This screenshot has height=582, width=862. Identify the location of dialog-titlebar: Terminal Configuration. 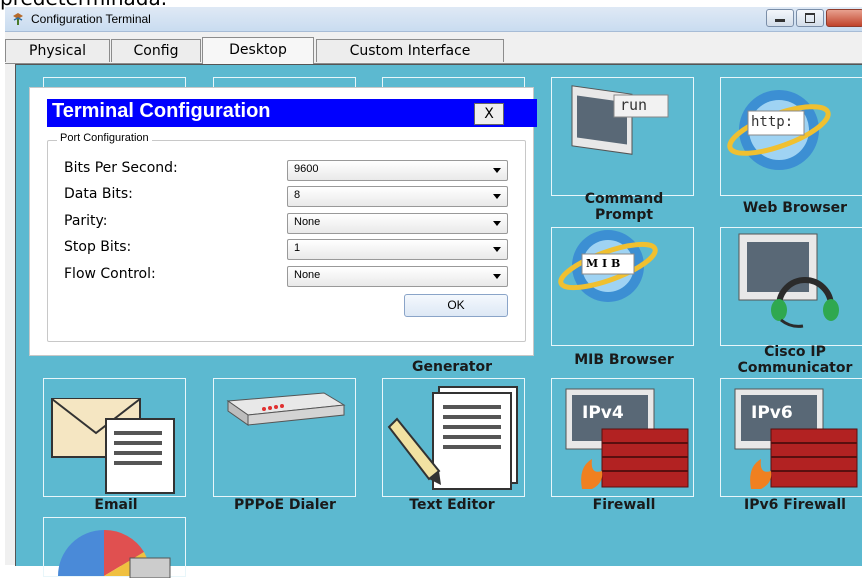
(292, 113).